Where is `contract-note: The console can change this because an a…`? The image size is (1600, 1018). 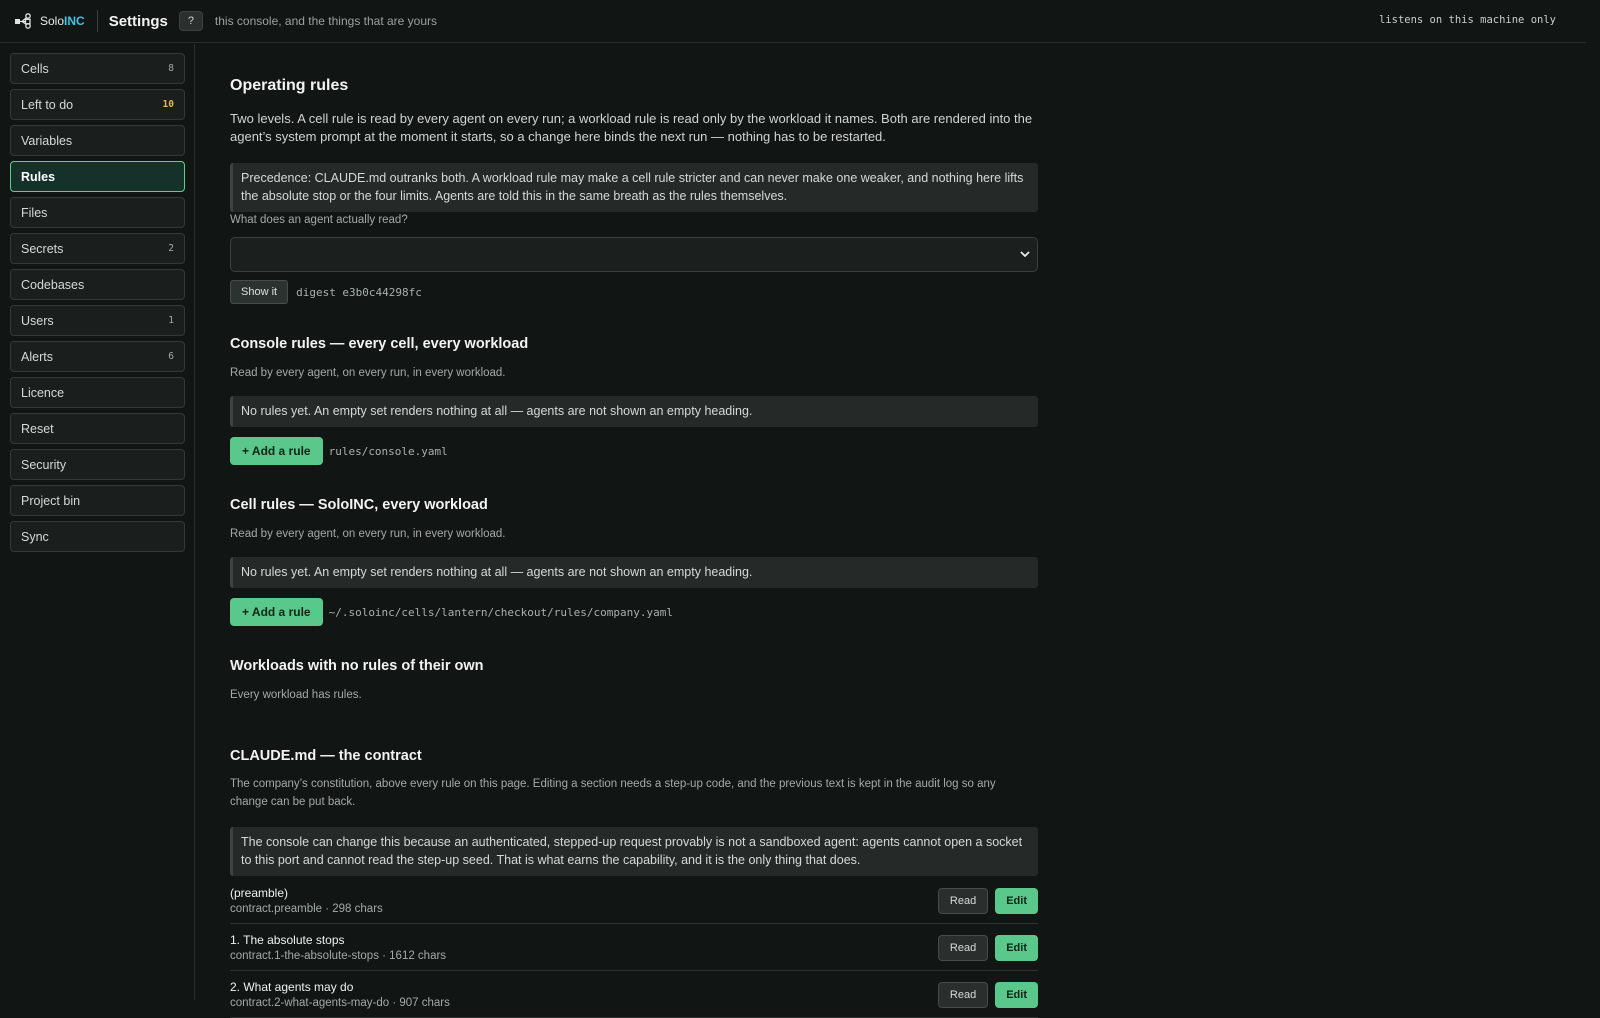 contract-note: The console can change this because an a… is located at coordinates (634, 851).